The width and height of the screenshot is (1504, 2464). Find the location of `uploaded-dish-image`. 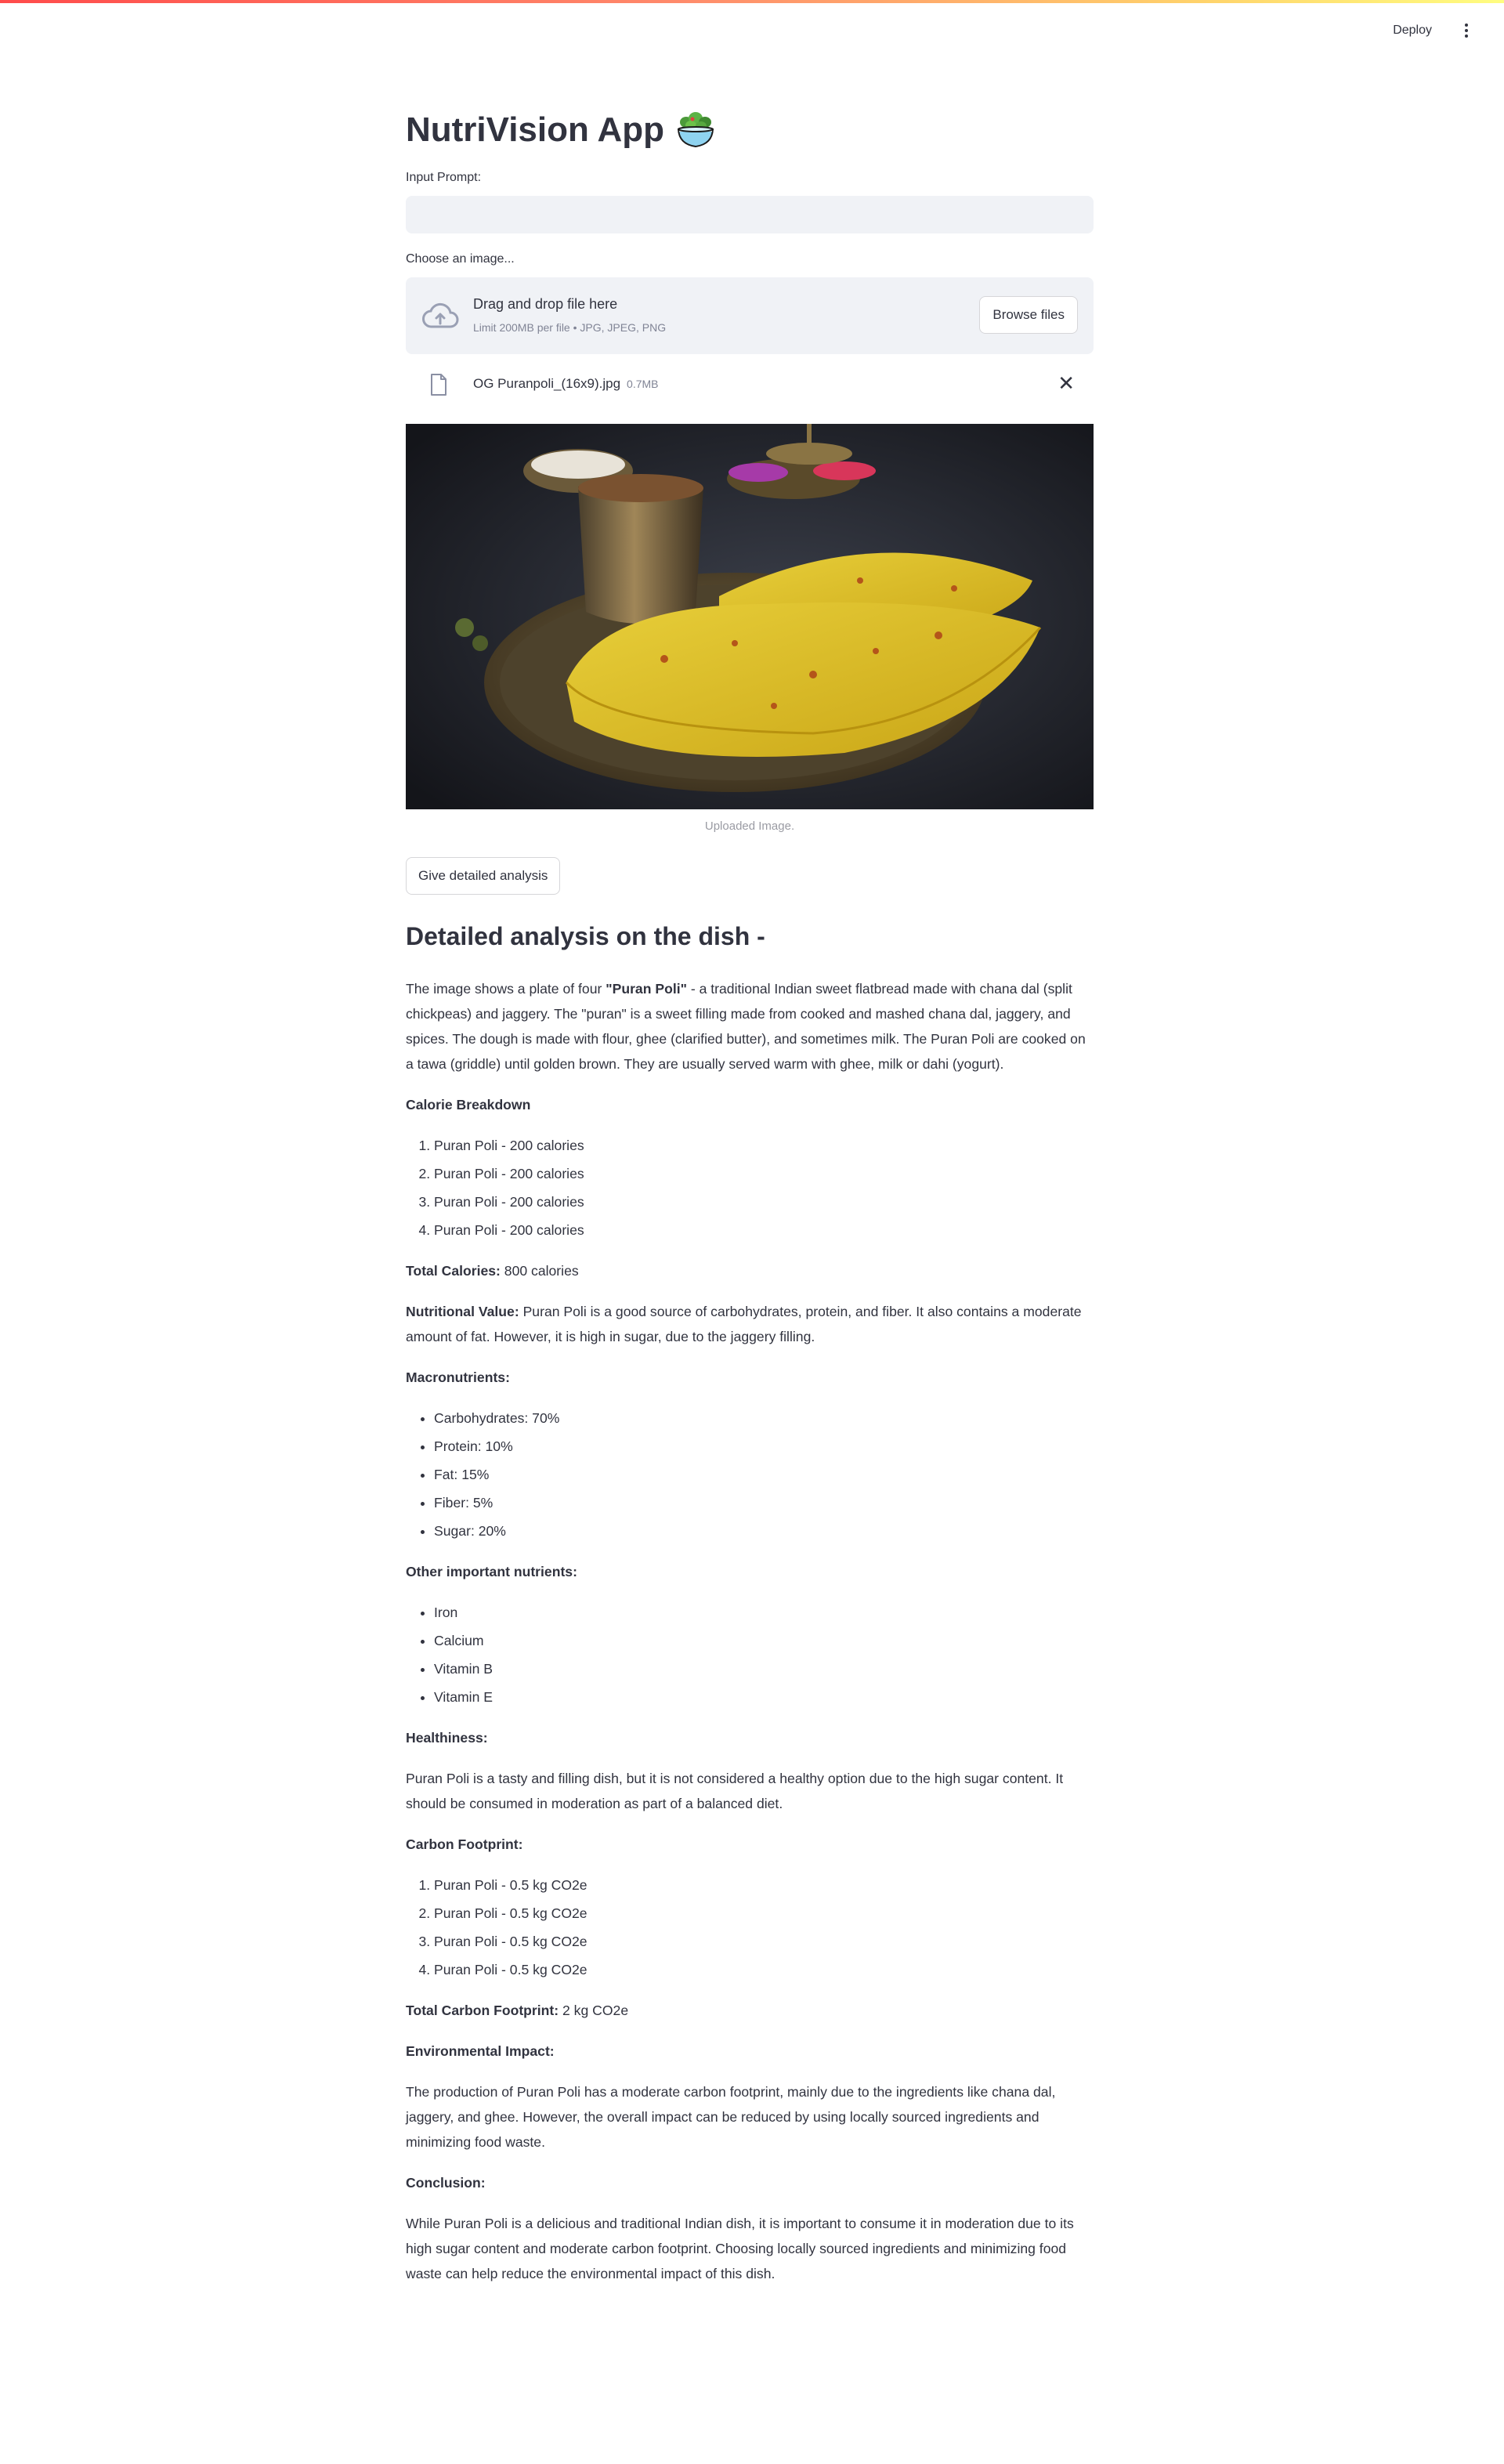

uploaded-dish-image is located at coordinates (750, 616).